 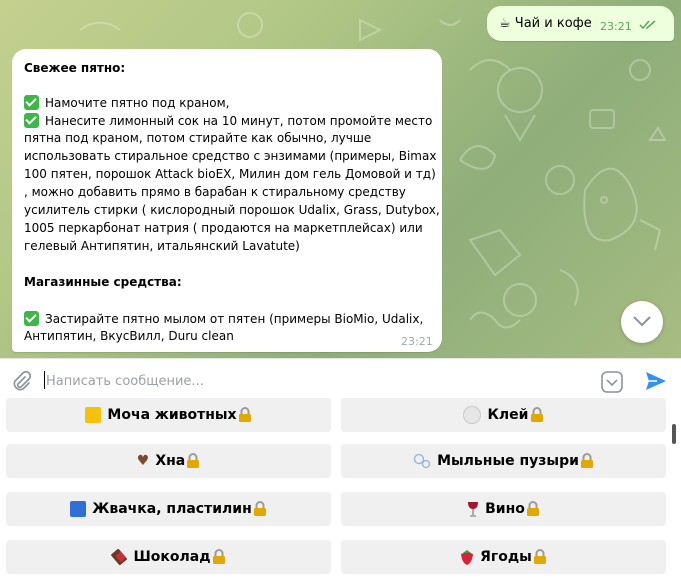 What do you see at coordinates (656, 381) in the screenshot?
I see `send-icon` at bounding box center [656, 381].